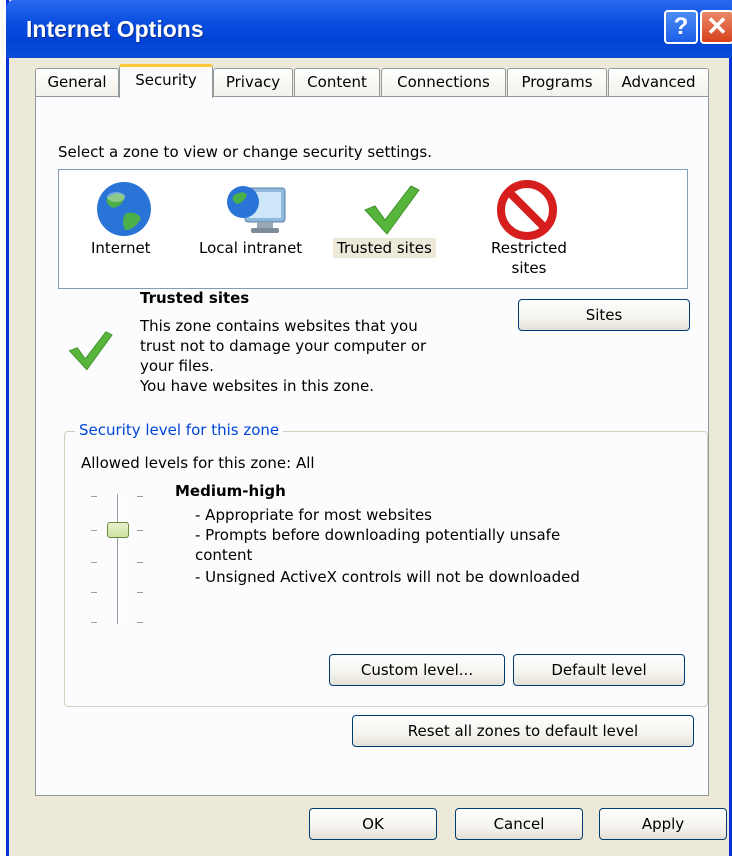 Image resolution: width=732 pixels, height=856 pixels. What do you see at coordinates (90, 352) in the screenshot?
I see `selected-zone-checkmark-icon` at bounding box center [90, 352].